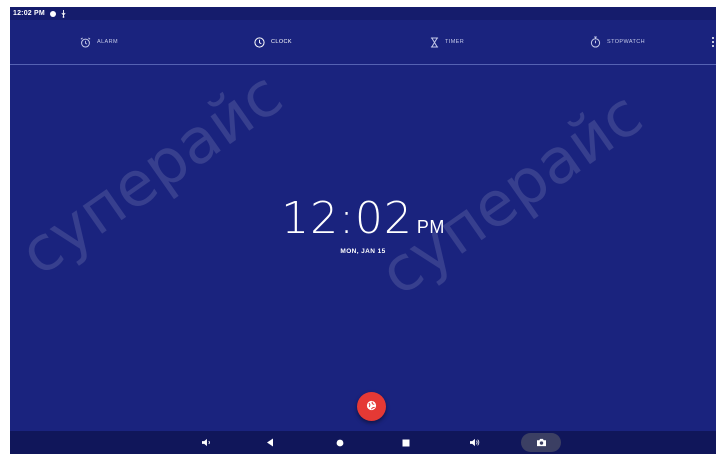 The height and width of the screenshot is (454, 716). I want to click on back-button, so click(270, 442).